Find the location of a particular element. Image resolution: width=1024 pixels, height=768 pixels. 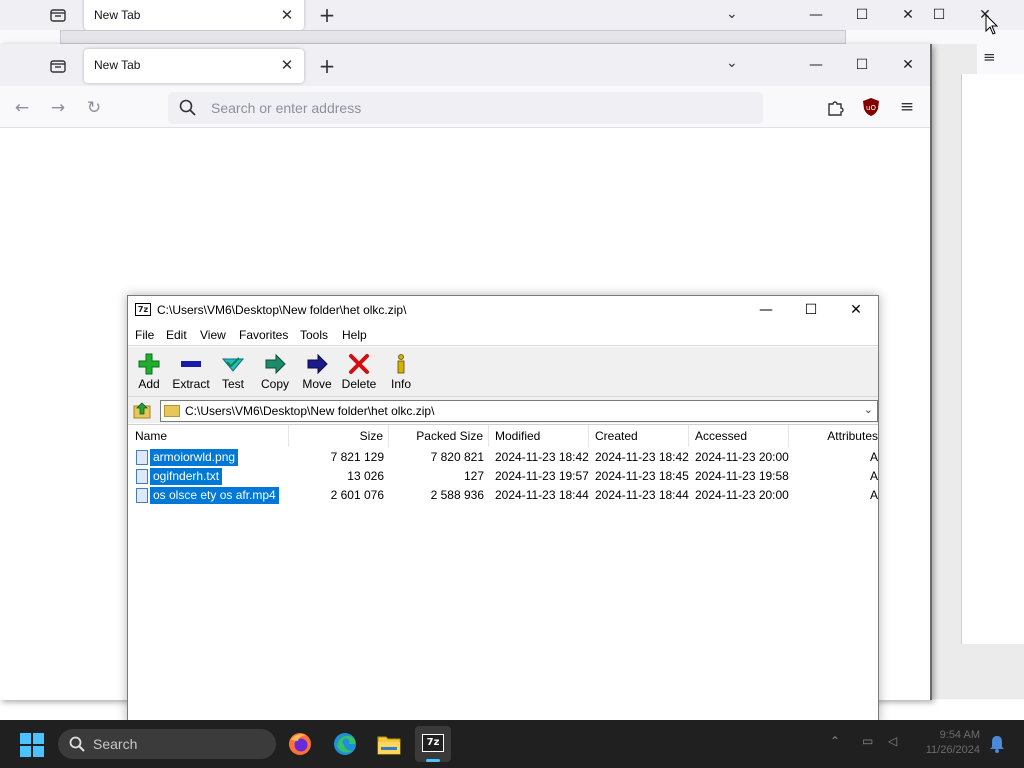

menu-file: File is located at coordinates (144, 335).